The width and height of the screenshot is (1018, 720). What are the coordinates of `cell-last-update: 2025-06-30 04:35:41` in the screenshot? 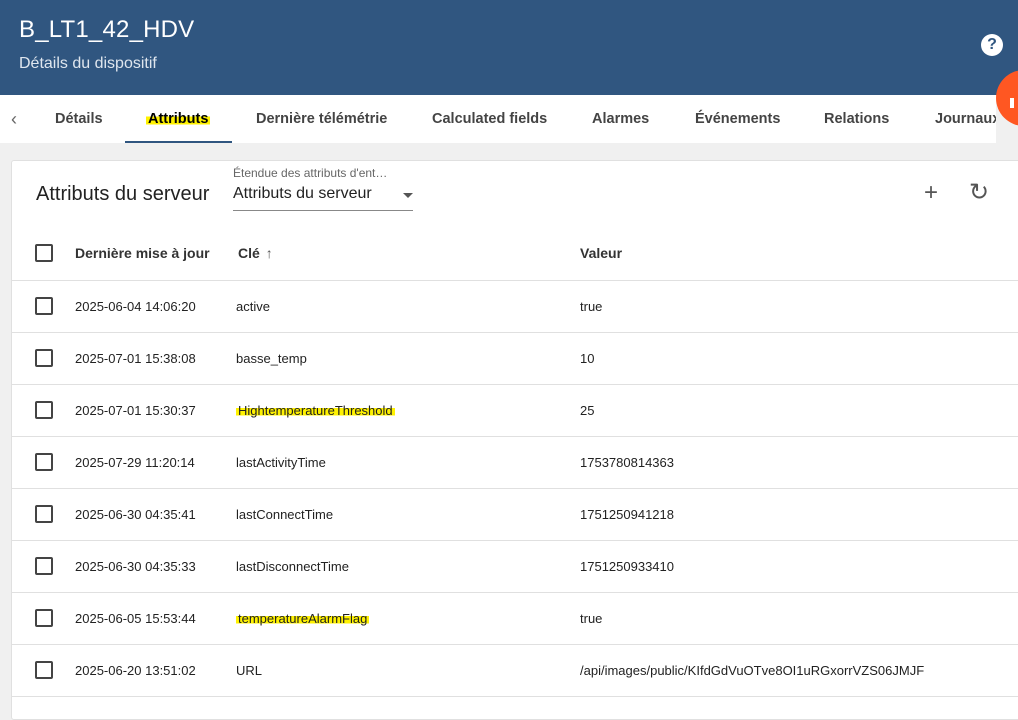 It's located at (135, 514).